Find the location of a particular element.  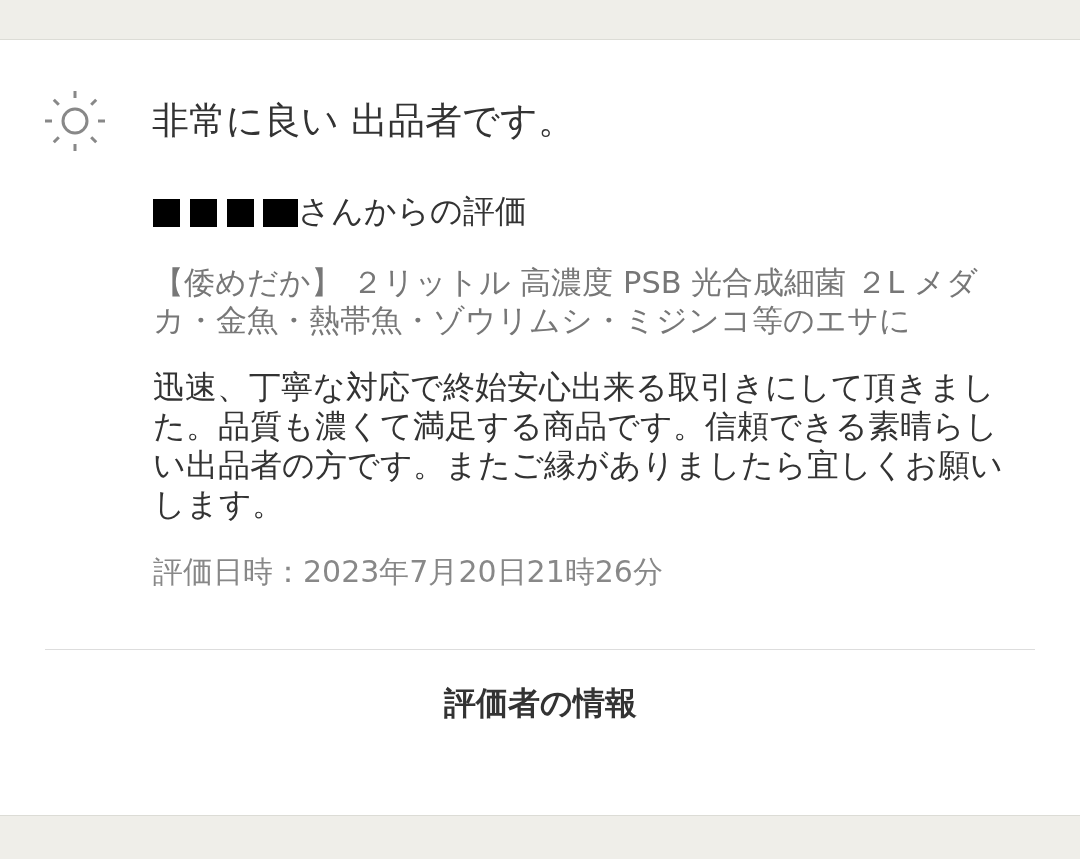

reviewer-info-link: 評価者の情報 is located at coordinates (540, 704).